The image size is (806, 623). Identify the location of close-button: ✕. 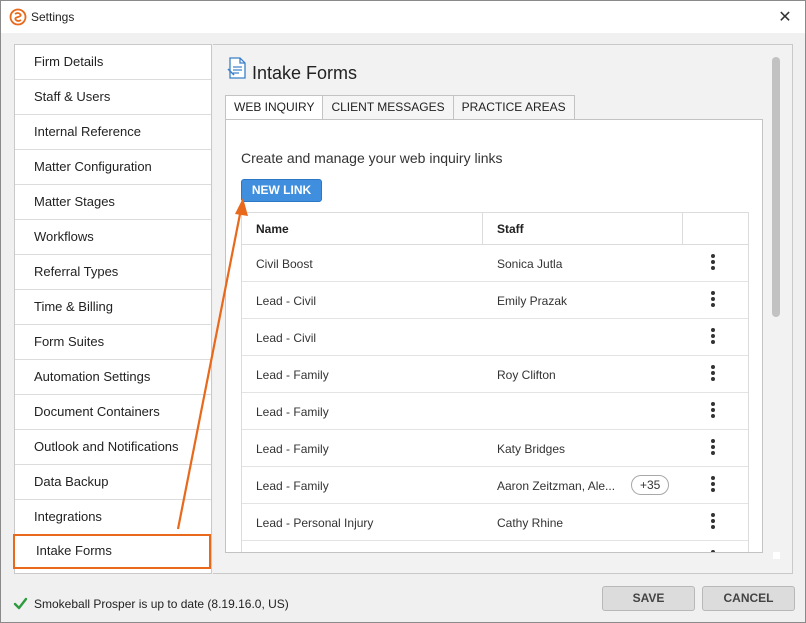
(785, 17).